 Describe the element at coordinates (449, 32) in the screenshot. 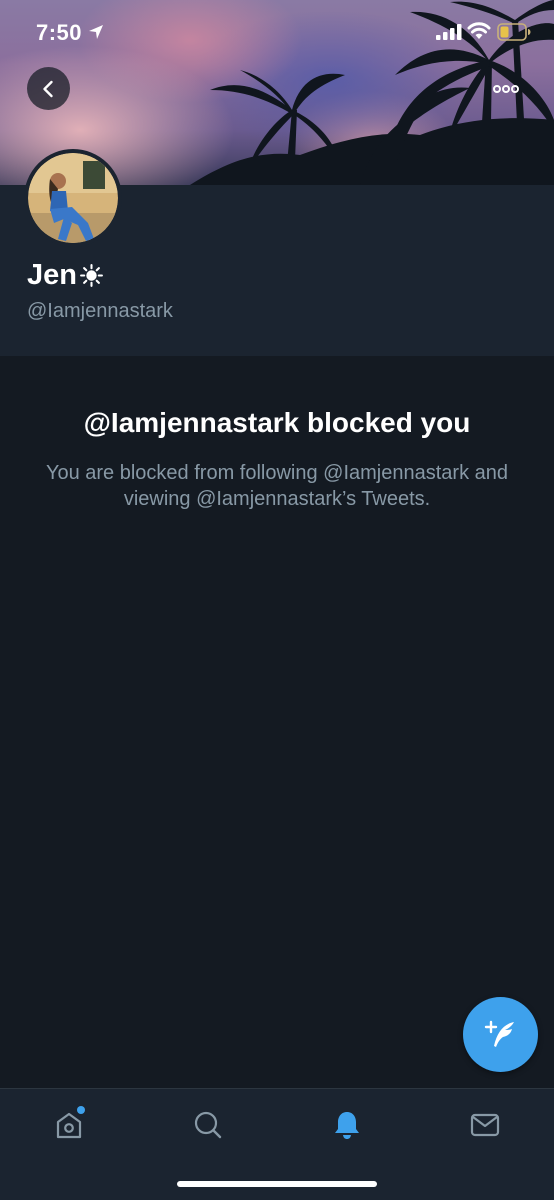

I see `cellular-signal-icon` at that location.